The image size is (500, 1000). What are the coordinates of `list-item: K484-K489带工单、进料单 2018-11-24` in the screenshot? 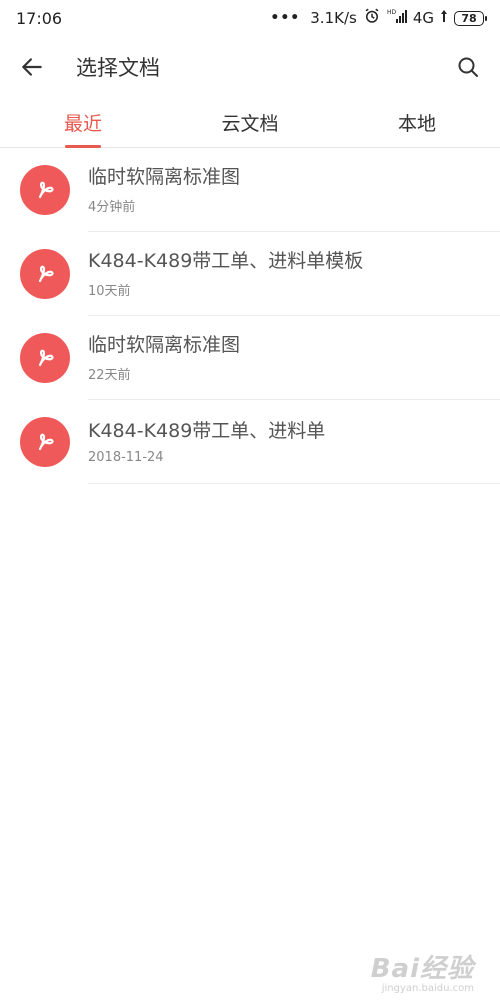 It's located at (250, 442).